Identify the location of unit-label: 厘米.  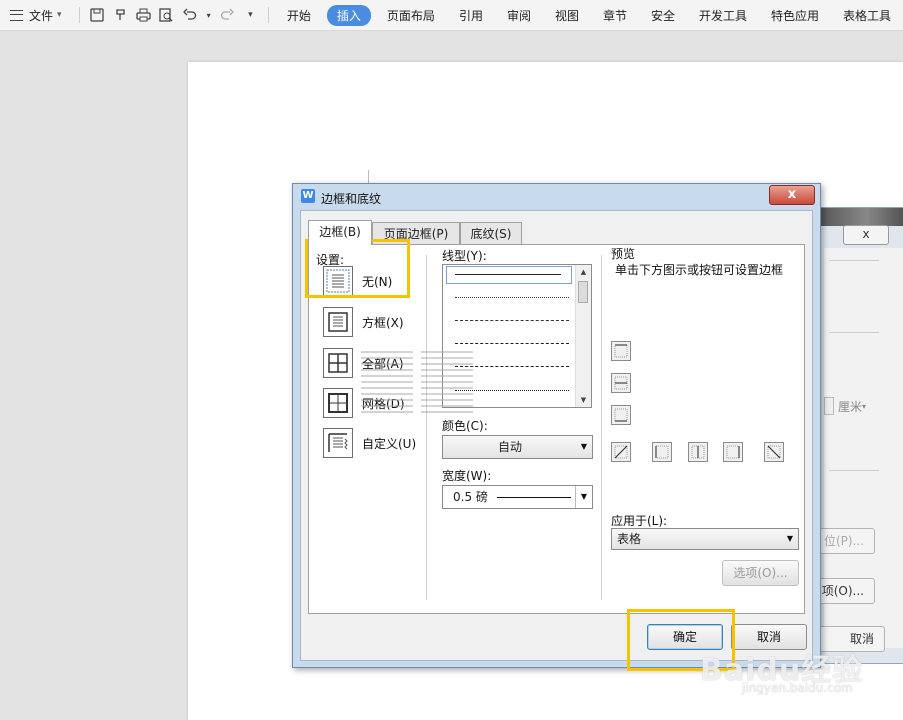
(850, 406).